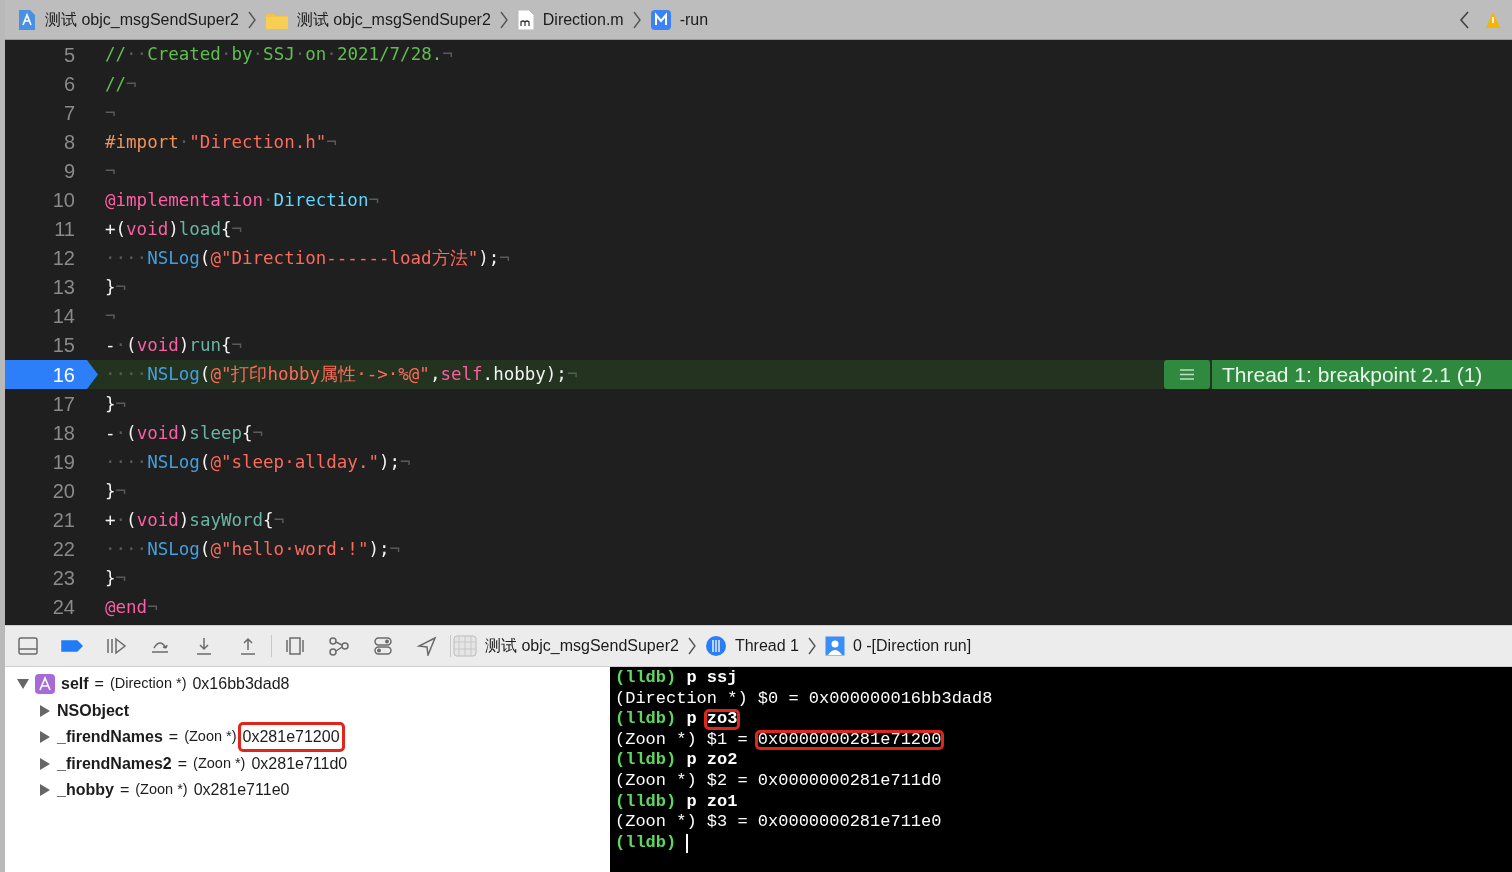 The width and height of the screenshot is (1512, 872). I want to click on variable-value: 0x16bb3dad8, so click(241, 684).